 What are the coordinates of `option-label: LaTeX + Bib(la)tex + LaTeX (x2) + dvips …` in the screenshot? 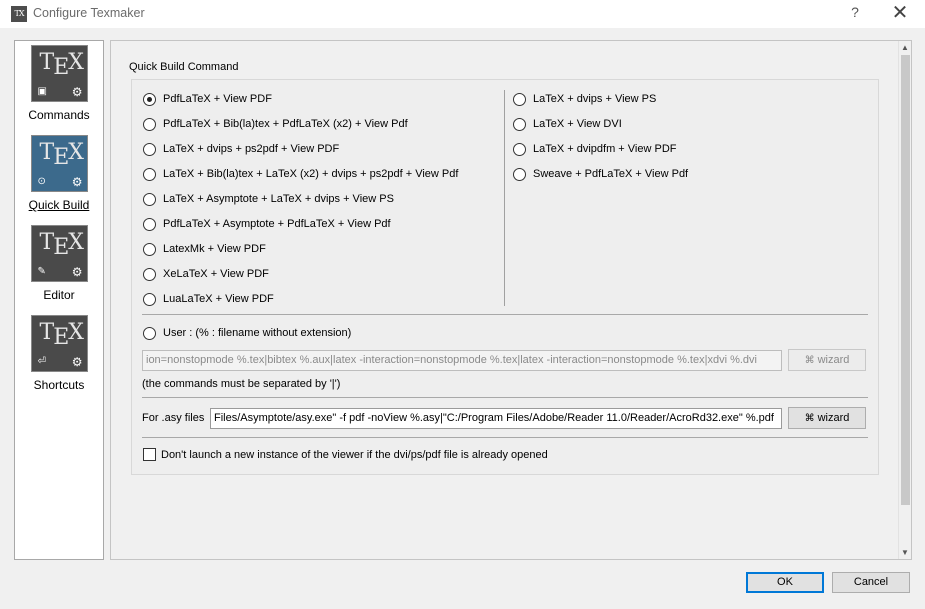 It's located at (311, 174).